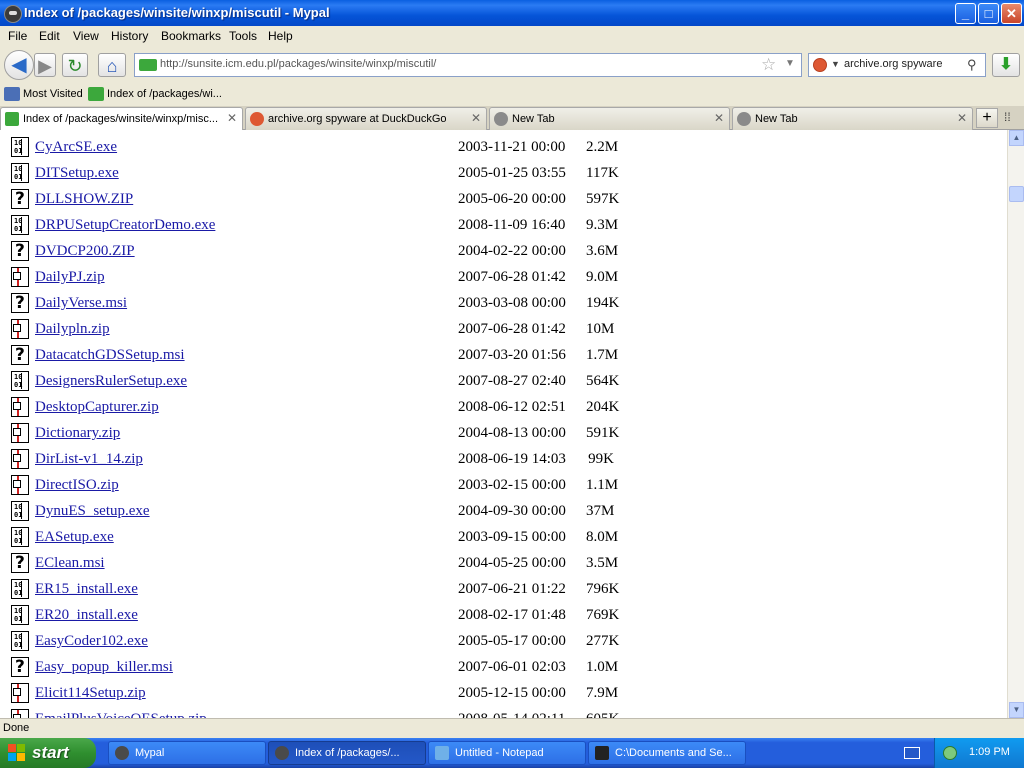  Describe the element at coordinates (1006, 65) in the screenshot. I see `downloads-button: ⬇` at that location.